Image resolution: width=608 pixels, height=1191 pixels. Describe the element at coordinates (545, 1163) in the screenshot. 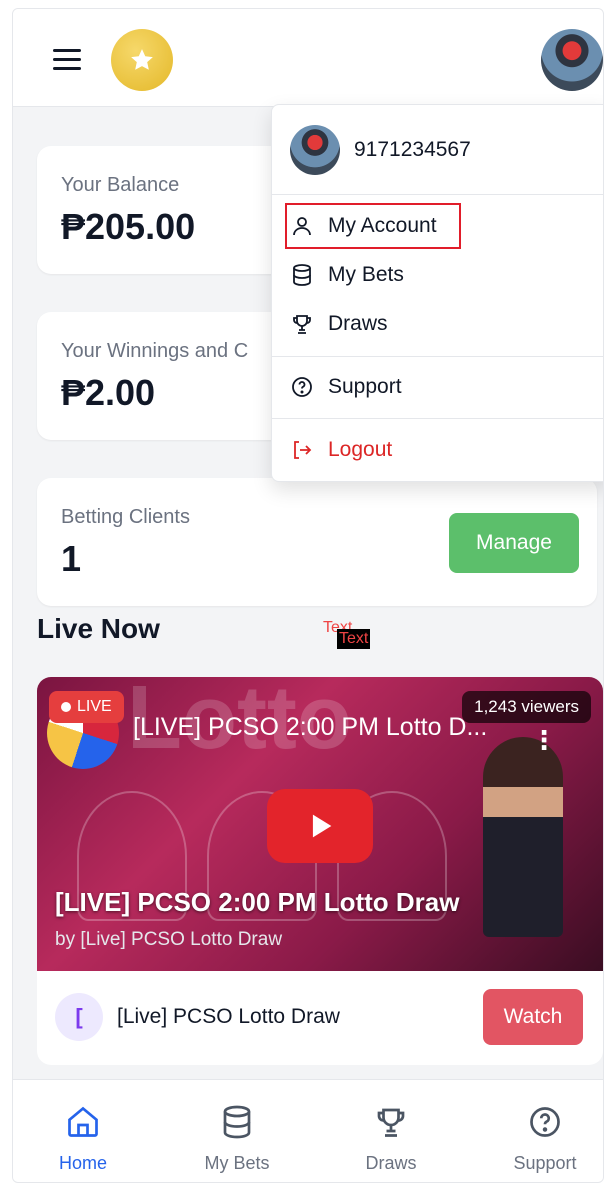

I see `nav-support-label: Support` at that location.